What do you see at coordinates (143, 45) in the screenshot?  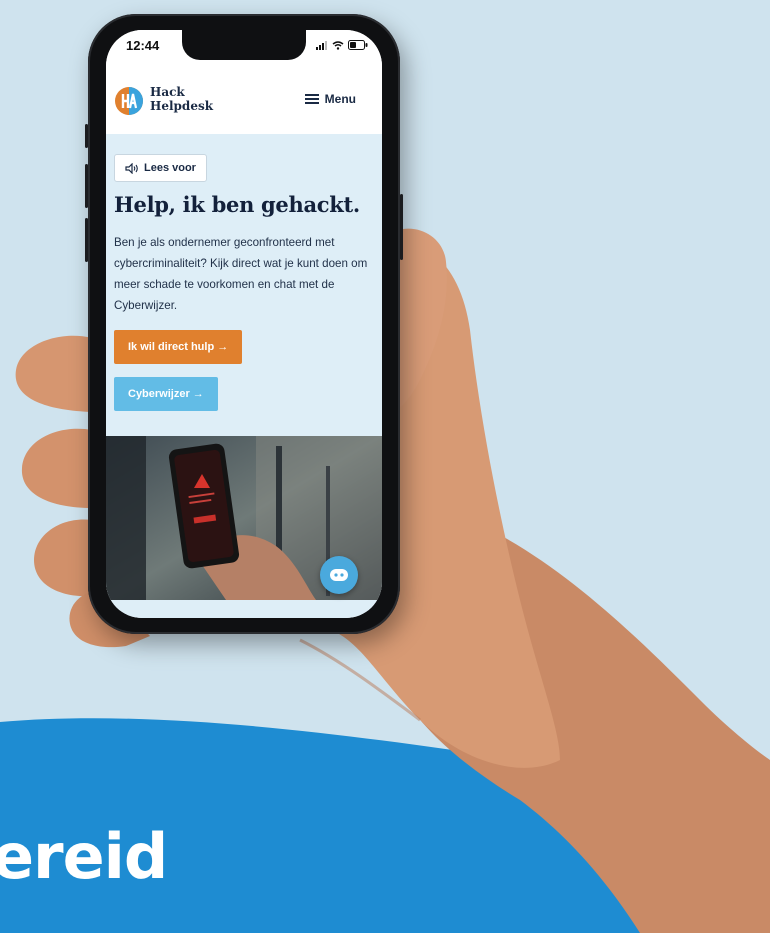 I see `status-time: 12:44` at bounding box center [143, 45].